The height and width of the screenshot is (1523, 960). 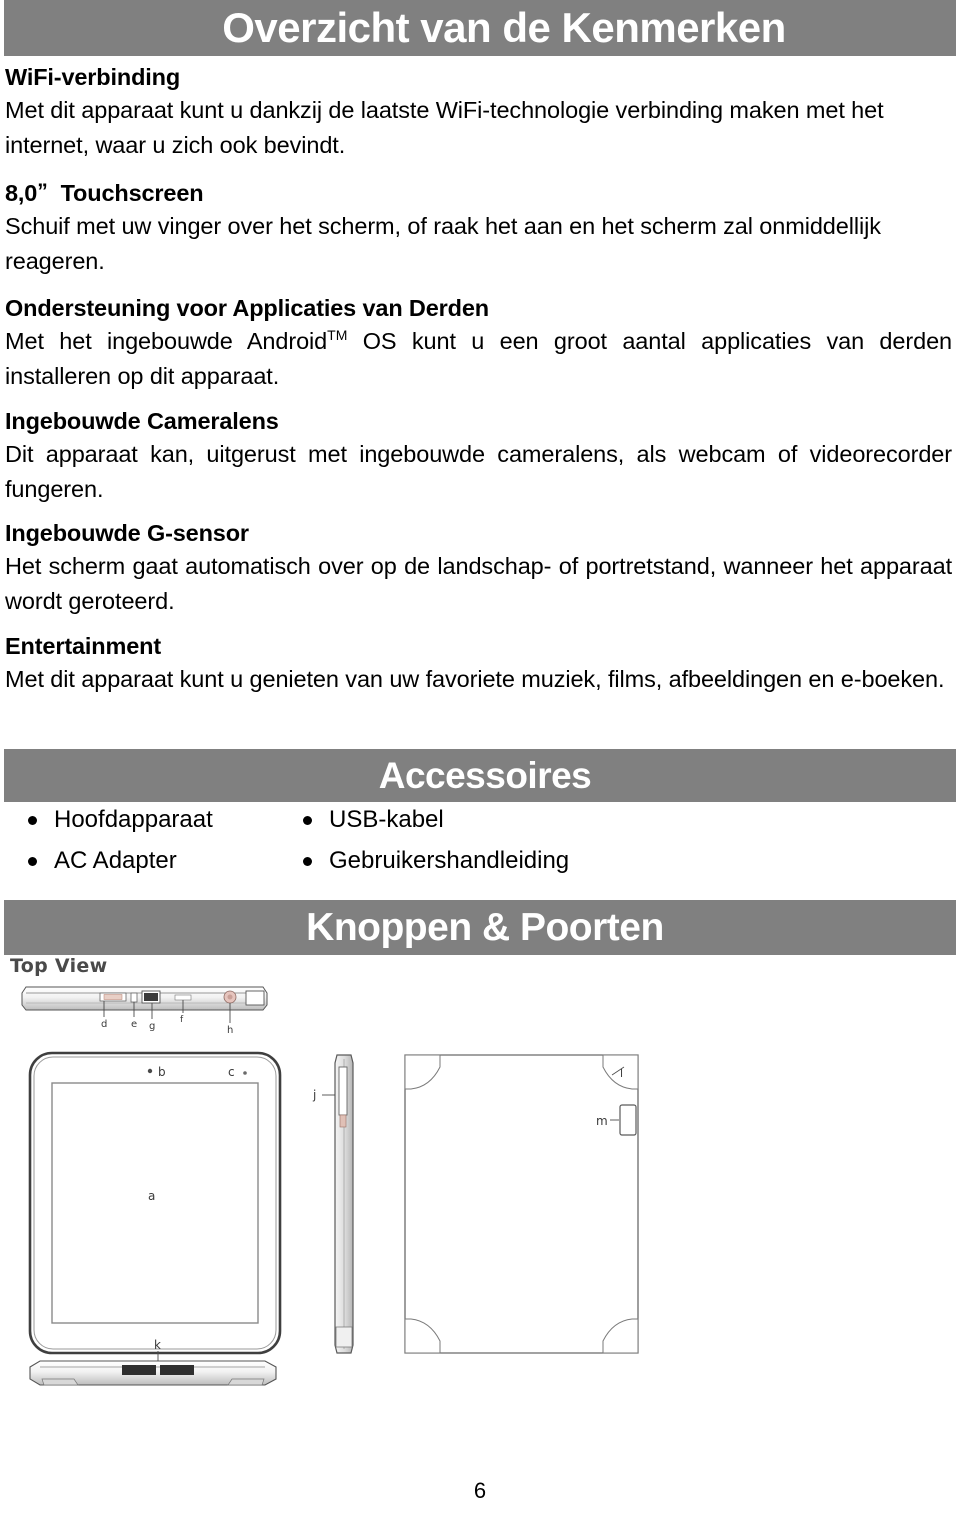 What do you see at coordinates (133, 819) in the screenshot?
I see `accessory-label: Hoofdapparaat` at bounding box center [133, 819].